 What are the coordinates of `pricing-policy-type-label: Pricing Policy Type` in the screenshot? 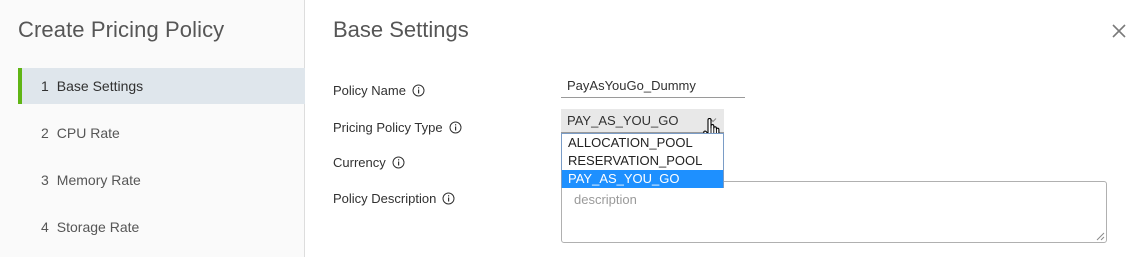 It's located at (397, 127).